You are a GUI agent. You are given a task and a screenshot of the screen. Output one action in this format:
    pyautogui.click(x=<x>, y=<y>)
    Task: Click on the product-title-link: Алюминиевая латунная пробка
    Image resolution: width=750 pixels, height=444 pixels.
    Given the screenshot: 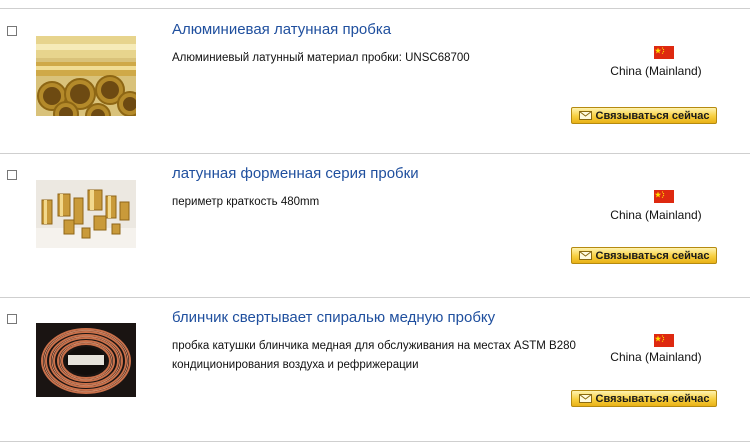 What is the action you would take?
    pyautogui.click(x=281, y=29)
    